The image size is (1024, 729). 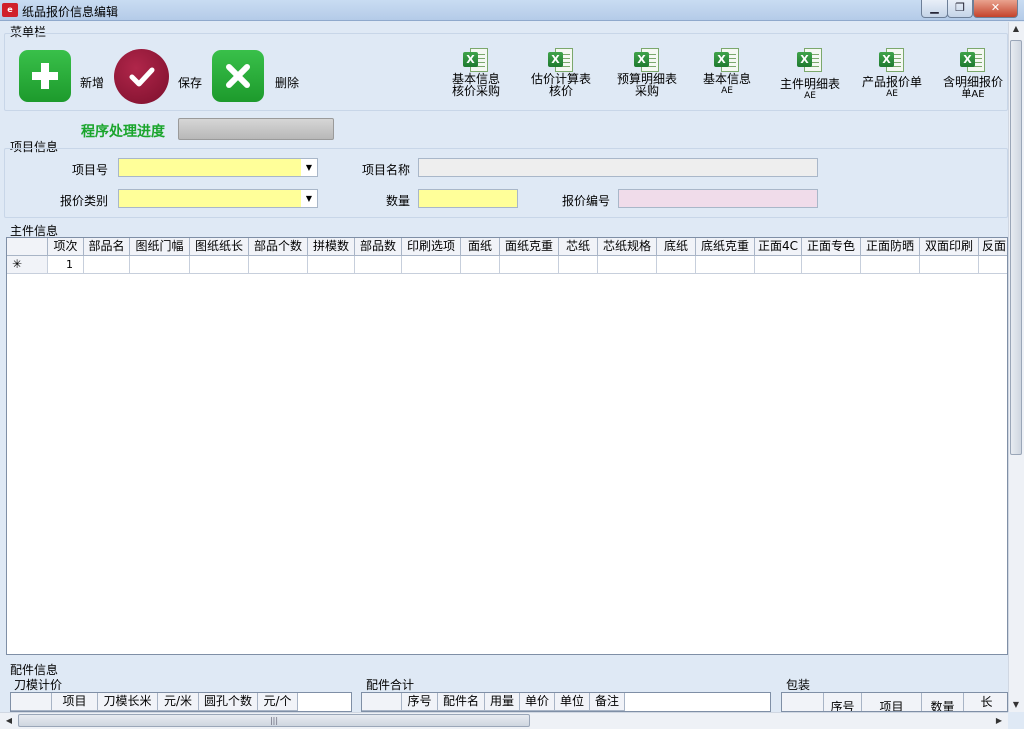 What do you see at coordinates (461, 702) in the screenshot?
I see `column-header: 配件名` at bounding box center [461, 702].